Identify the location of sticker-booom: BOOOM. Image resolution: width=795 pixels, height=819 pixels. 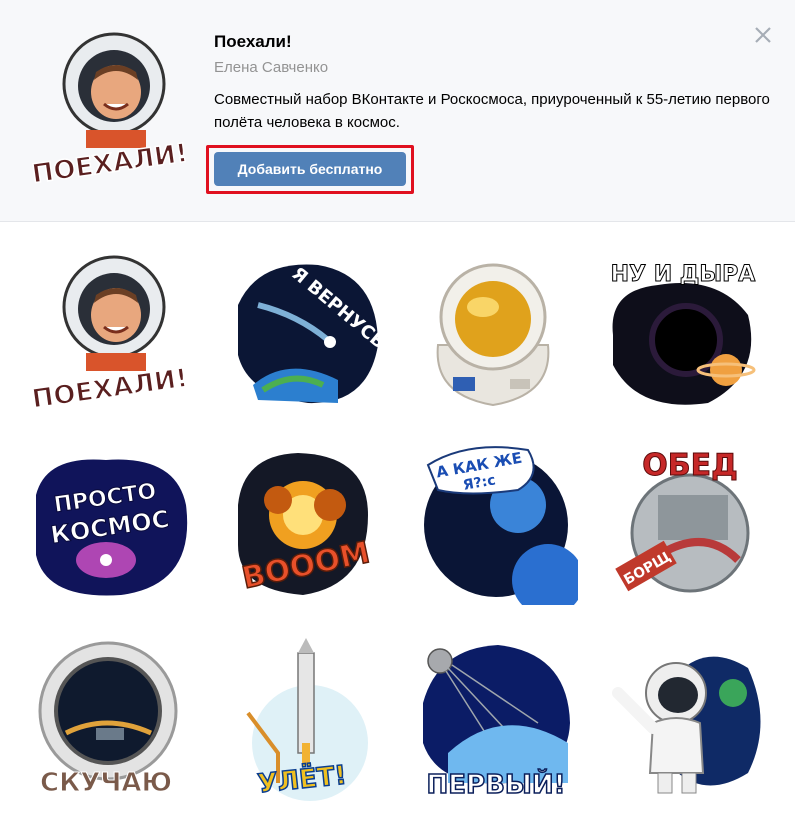
(303, 520).